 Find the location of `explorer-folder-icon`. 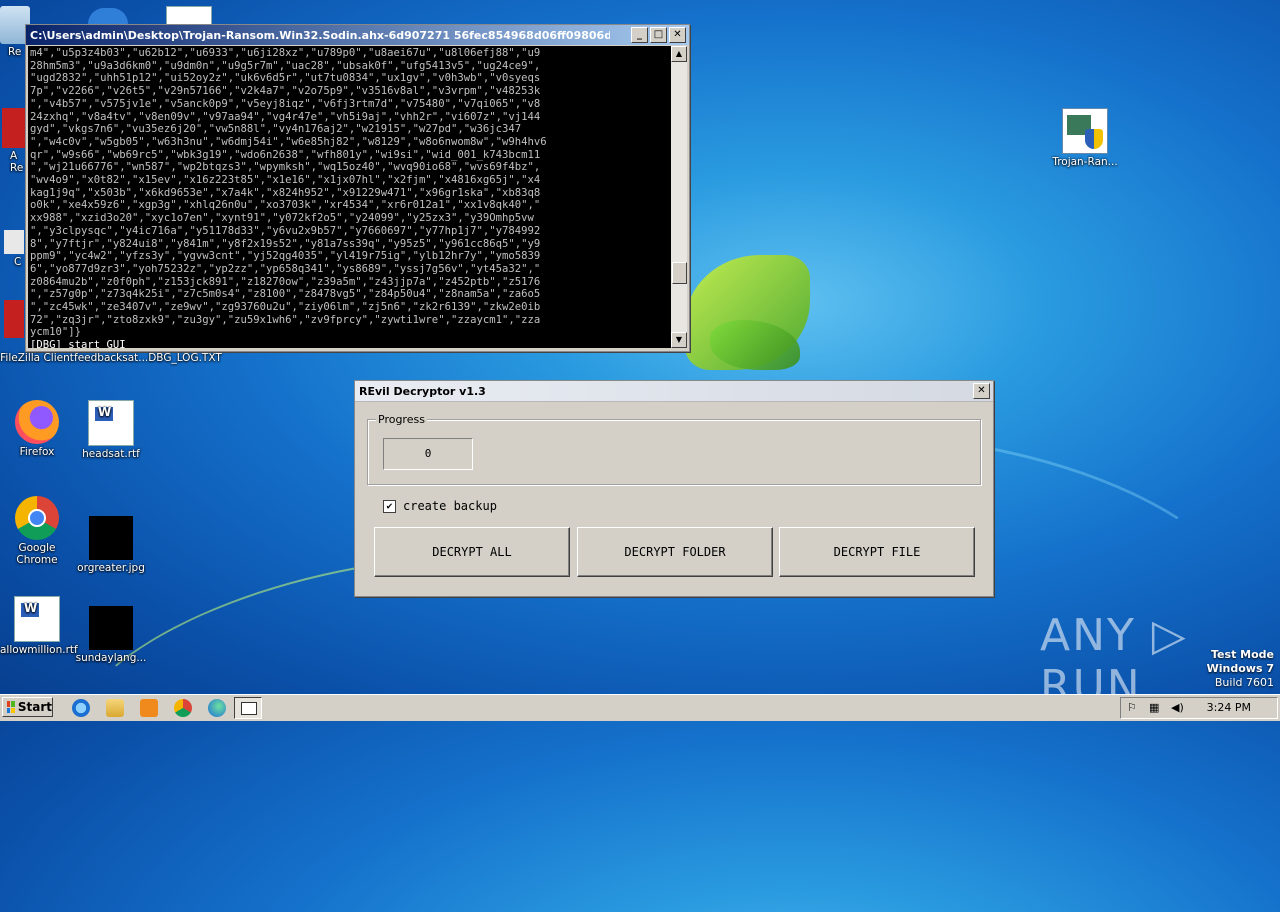

explorer-folder-icon is located at coordinates (115, 708).